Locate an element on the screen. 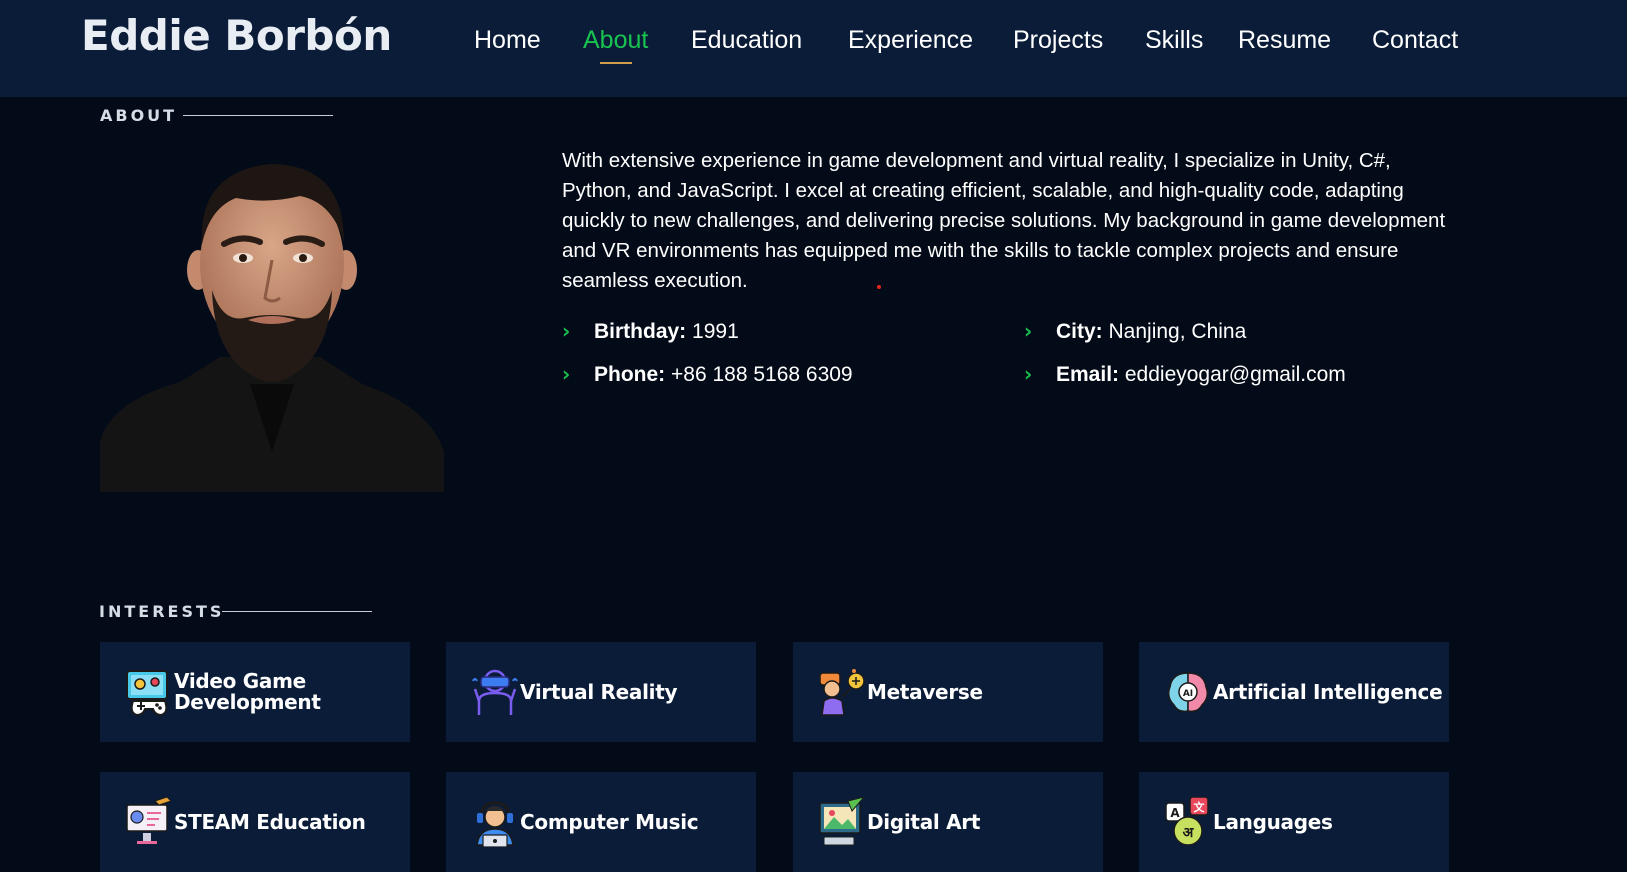 The height and width of the screenshot is (872, 1627). info-email: › Email: eddieyogar@gmail.com is located at coordinates (1185, 374).